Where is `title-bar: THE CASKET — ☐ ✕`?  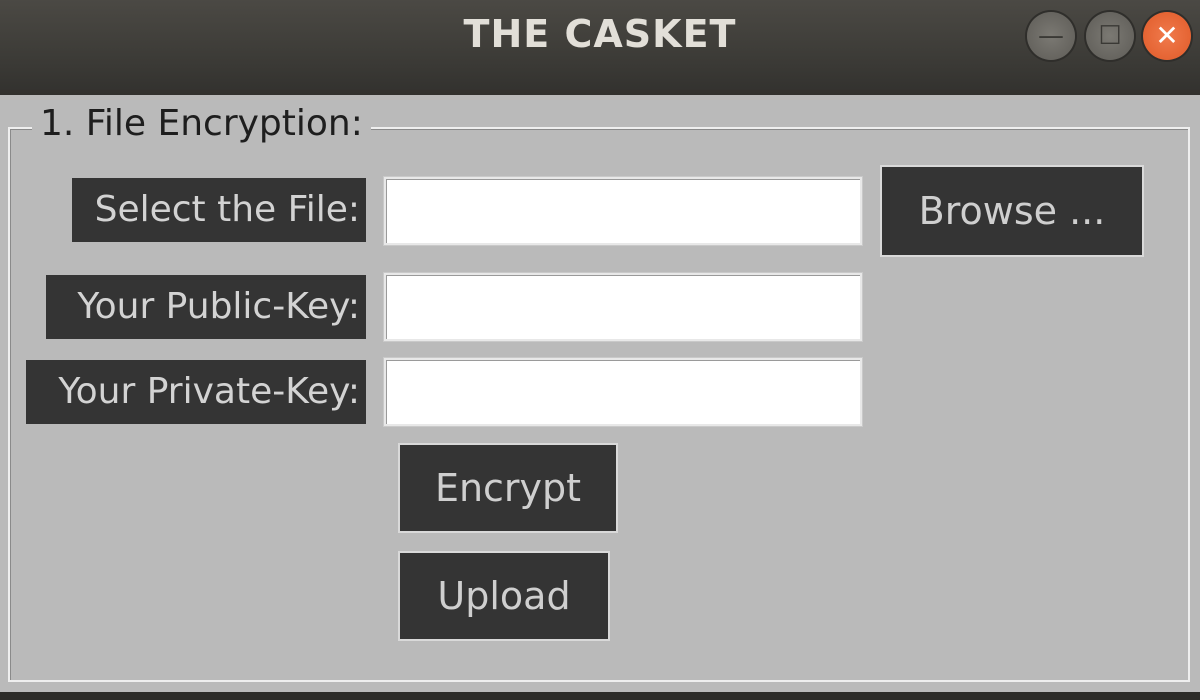
title-bar: THE CASKET — ☐ ✕ is located at coordinates (600, 47).